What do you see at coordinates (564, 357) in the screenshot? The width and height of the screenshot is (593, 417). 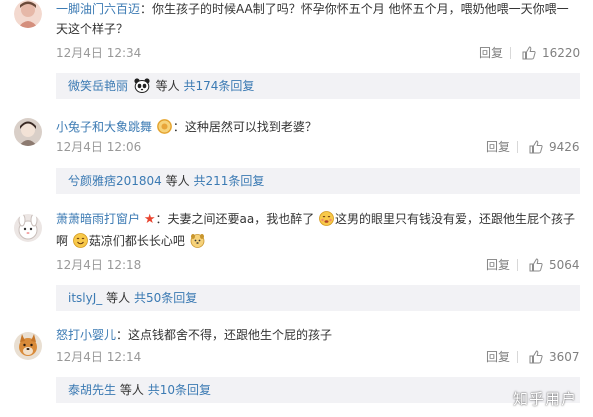 I see `like-count: 3607` at bounding box center [564, 357].